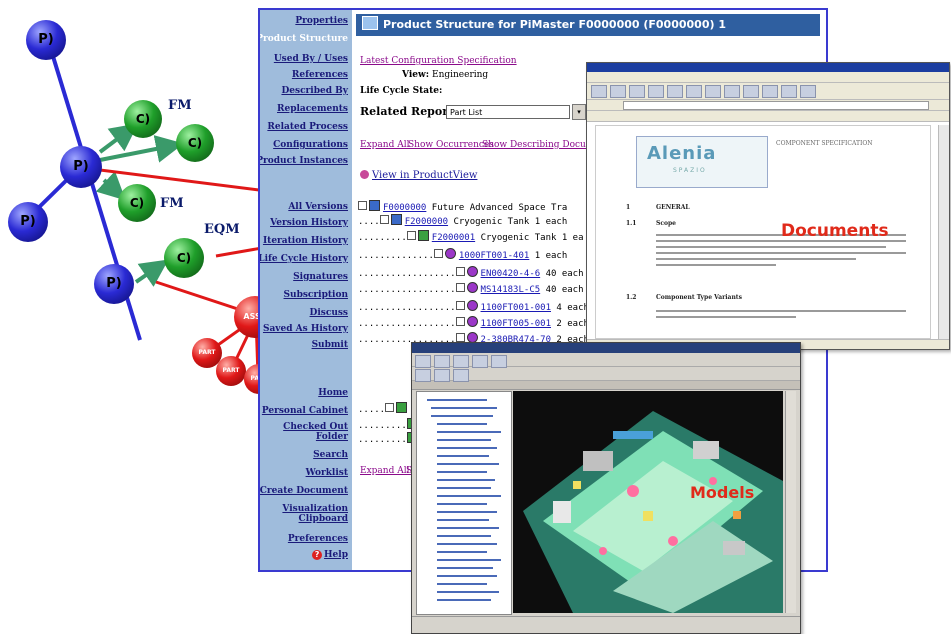 This screenshot has width=951, height=634. I want to click on model-scrollbar, so click(790, 502).